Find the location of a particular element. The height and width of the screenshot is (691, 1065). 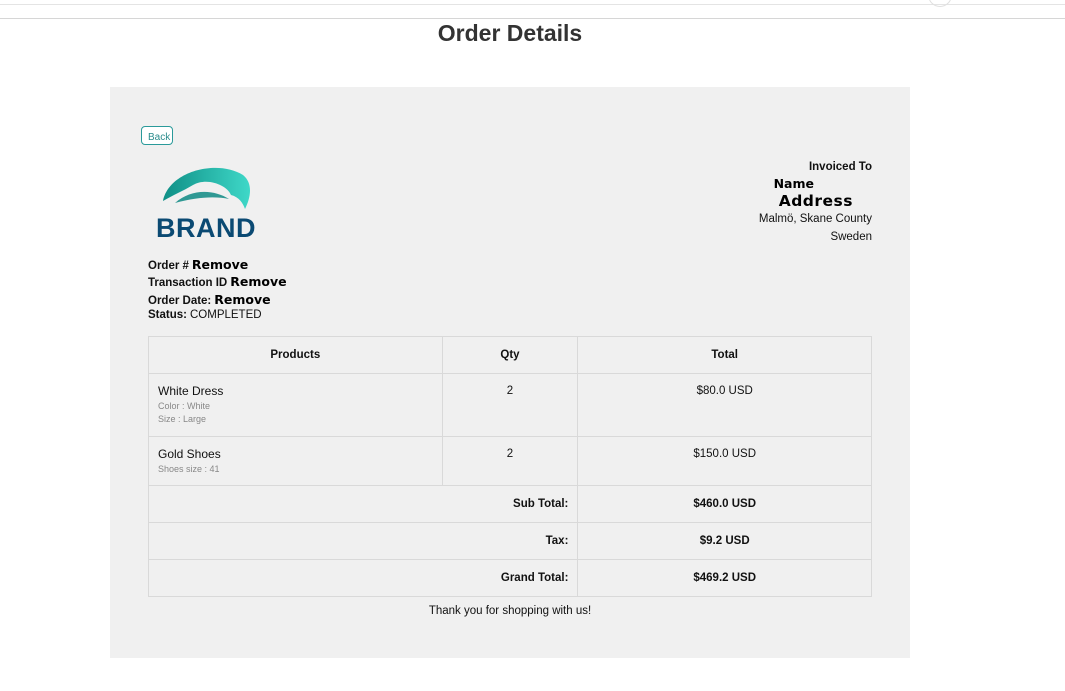

brand-logo-icon: BRAND is located at coordinates (205, 204).